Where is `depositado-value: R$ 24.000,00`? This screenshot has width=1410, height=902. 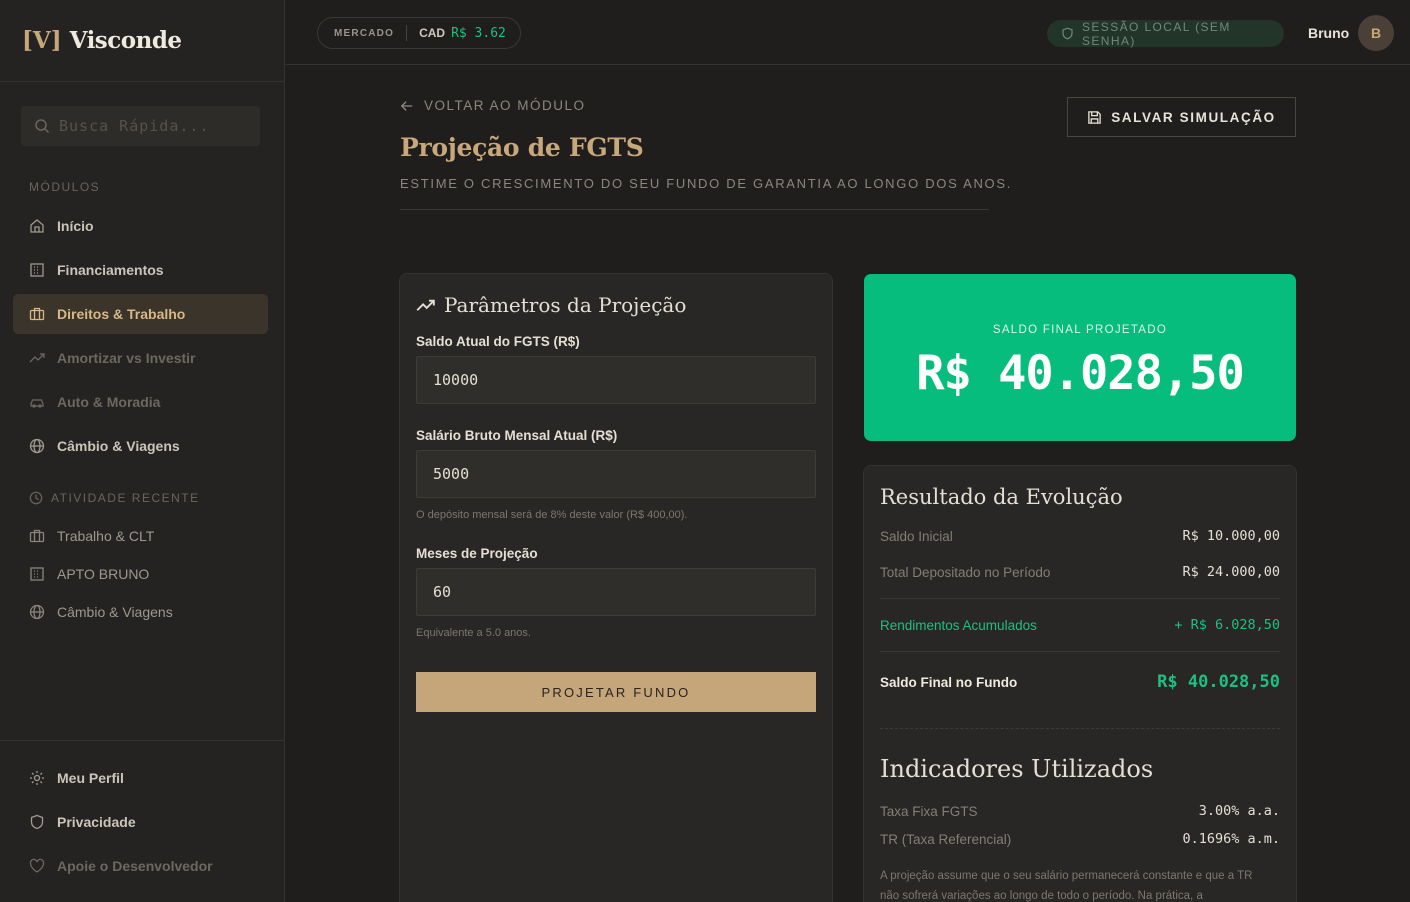 depositado-value: R$ 24.000,00 is located at coordinates (1231, 572).